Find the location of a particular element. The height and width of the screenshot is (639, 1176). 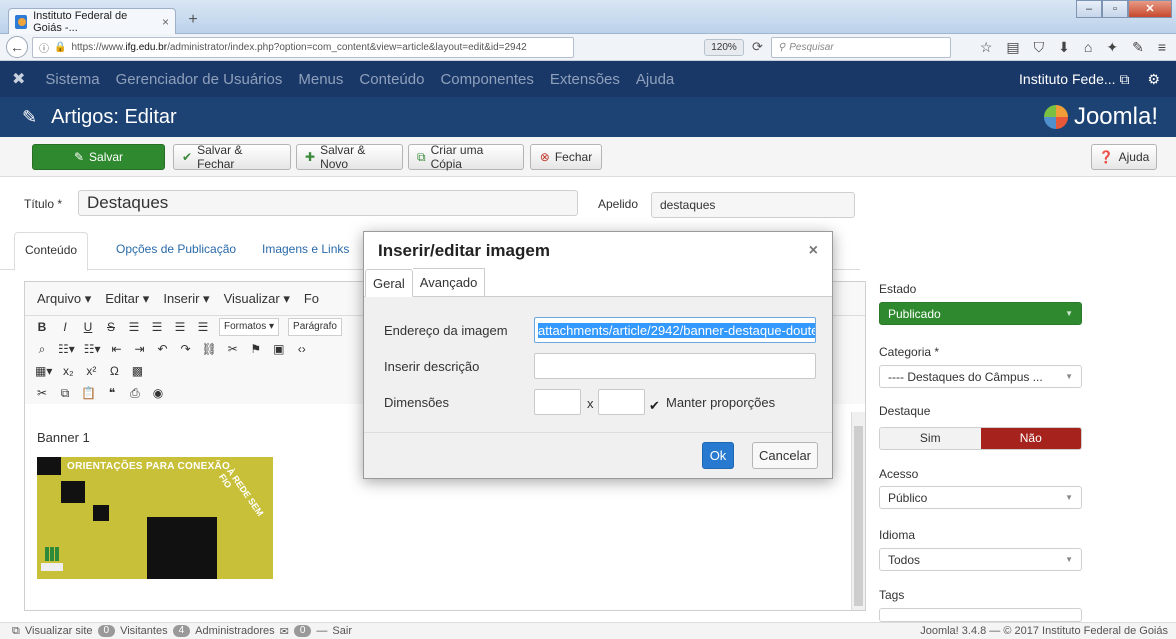

anchor-icon: ⚑ is located at coordinates (256, 349).